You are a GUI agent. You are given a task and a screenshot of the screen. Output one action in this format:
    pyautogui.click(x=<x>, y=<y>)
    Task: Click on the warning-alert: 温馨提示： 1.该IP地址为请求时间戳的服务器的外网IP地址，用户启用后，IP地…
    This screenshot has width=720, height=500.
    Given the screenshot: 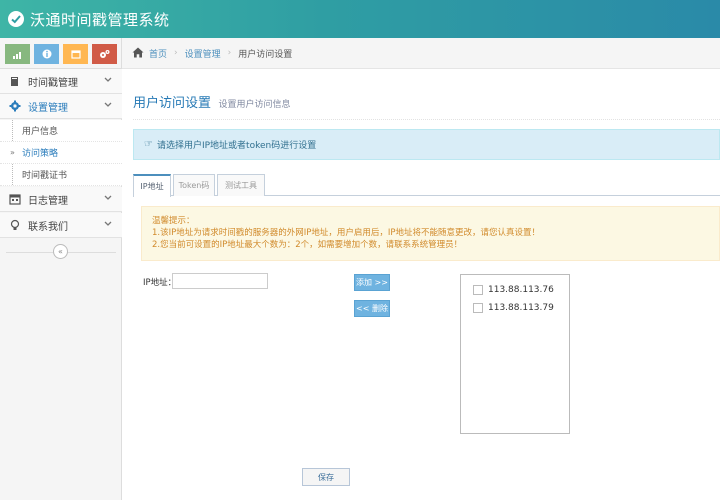 What is the action you would take?
    pyautogui.click(x=430, y=233)
    